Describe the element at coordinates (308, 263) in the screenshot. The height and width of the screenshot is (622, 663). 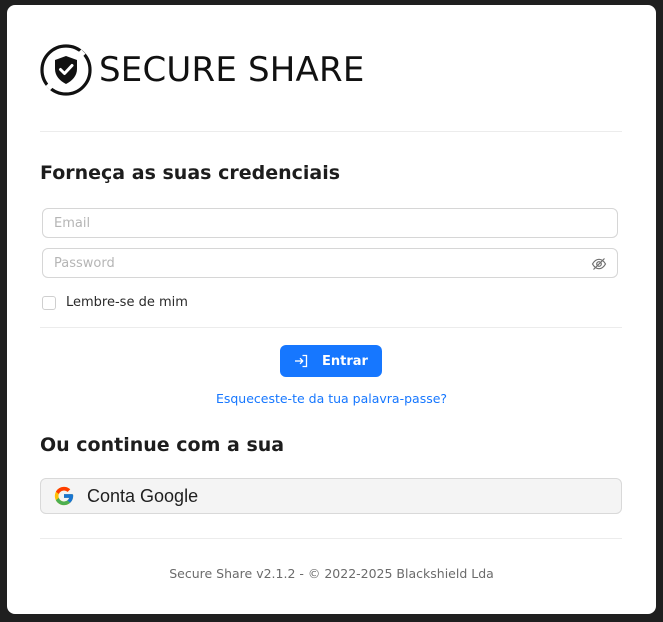
I see `password-input` at that location.